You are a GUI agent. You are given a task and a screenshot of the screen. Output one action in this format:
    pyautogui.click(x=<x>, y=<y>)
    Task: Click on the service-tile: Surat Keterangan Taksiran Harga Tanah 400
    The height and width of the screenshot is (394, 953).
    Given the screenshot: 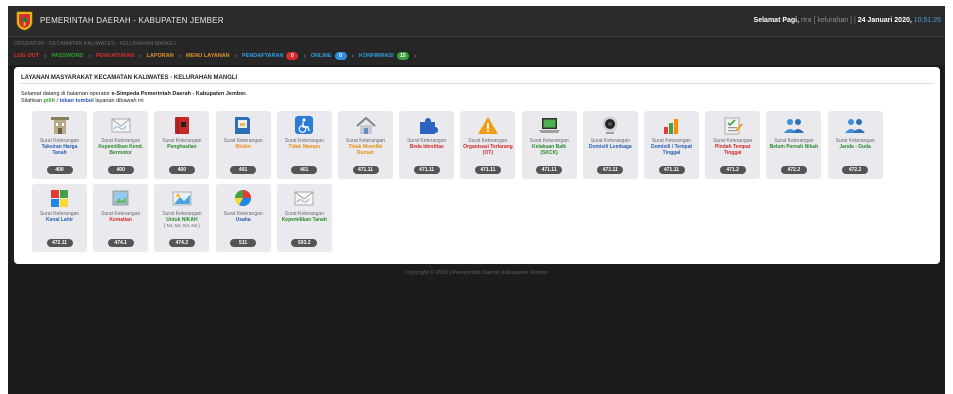 What is the action you would take?
    pyautogui.click(x=59, y=145)
    